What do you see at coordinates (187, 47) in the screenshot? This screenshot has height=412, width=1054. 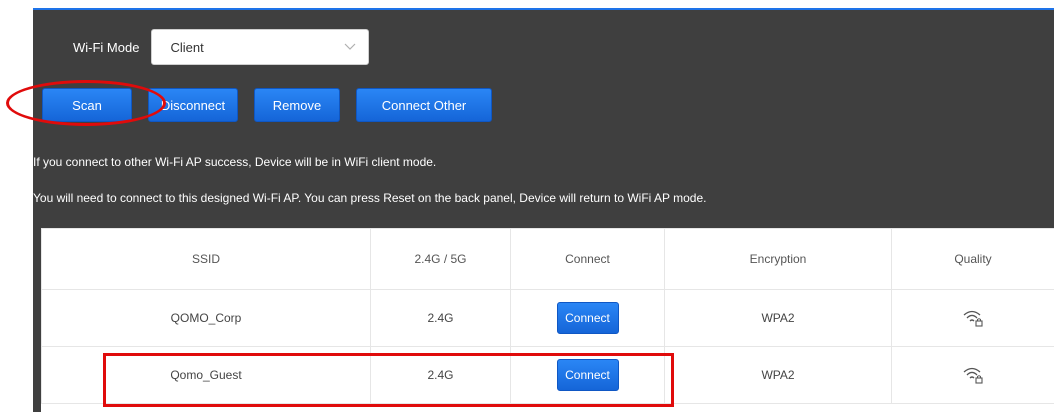 I see `wifi-mode-selected-value: Client` at bounding box center [187, 47].